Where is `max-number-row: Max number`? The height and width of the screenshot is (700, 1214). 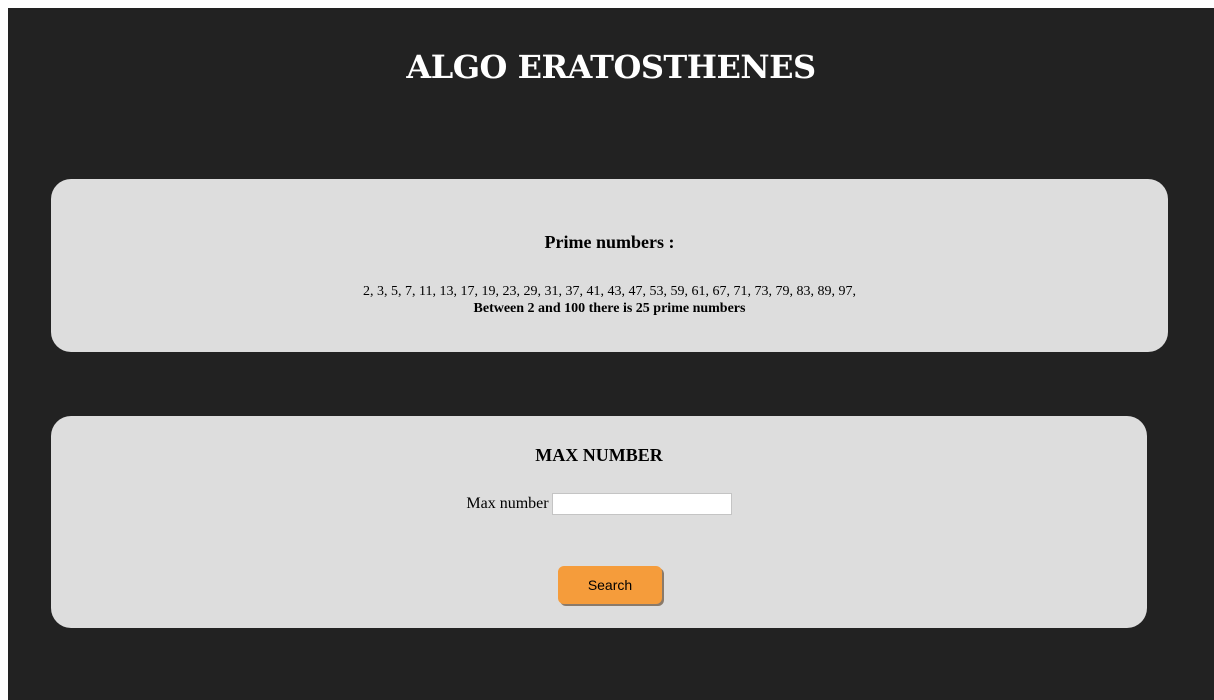 max-number-row: Max number is located at coordinates (599, 504).